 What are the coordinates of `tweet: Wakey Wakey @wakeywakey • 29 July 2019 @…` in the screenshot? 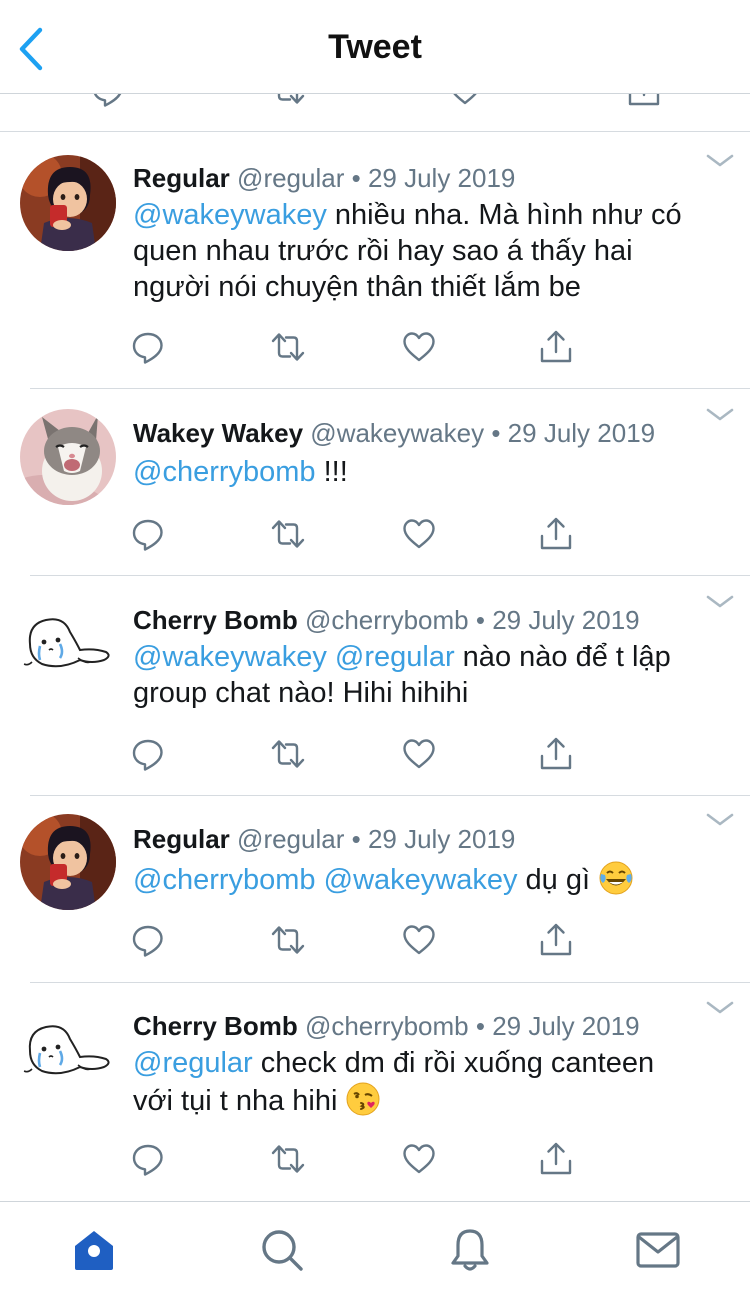 It's located at (375, 482).